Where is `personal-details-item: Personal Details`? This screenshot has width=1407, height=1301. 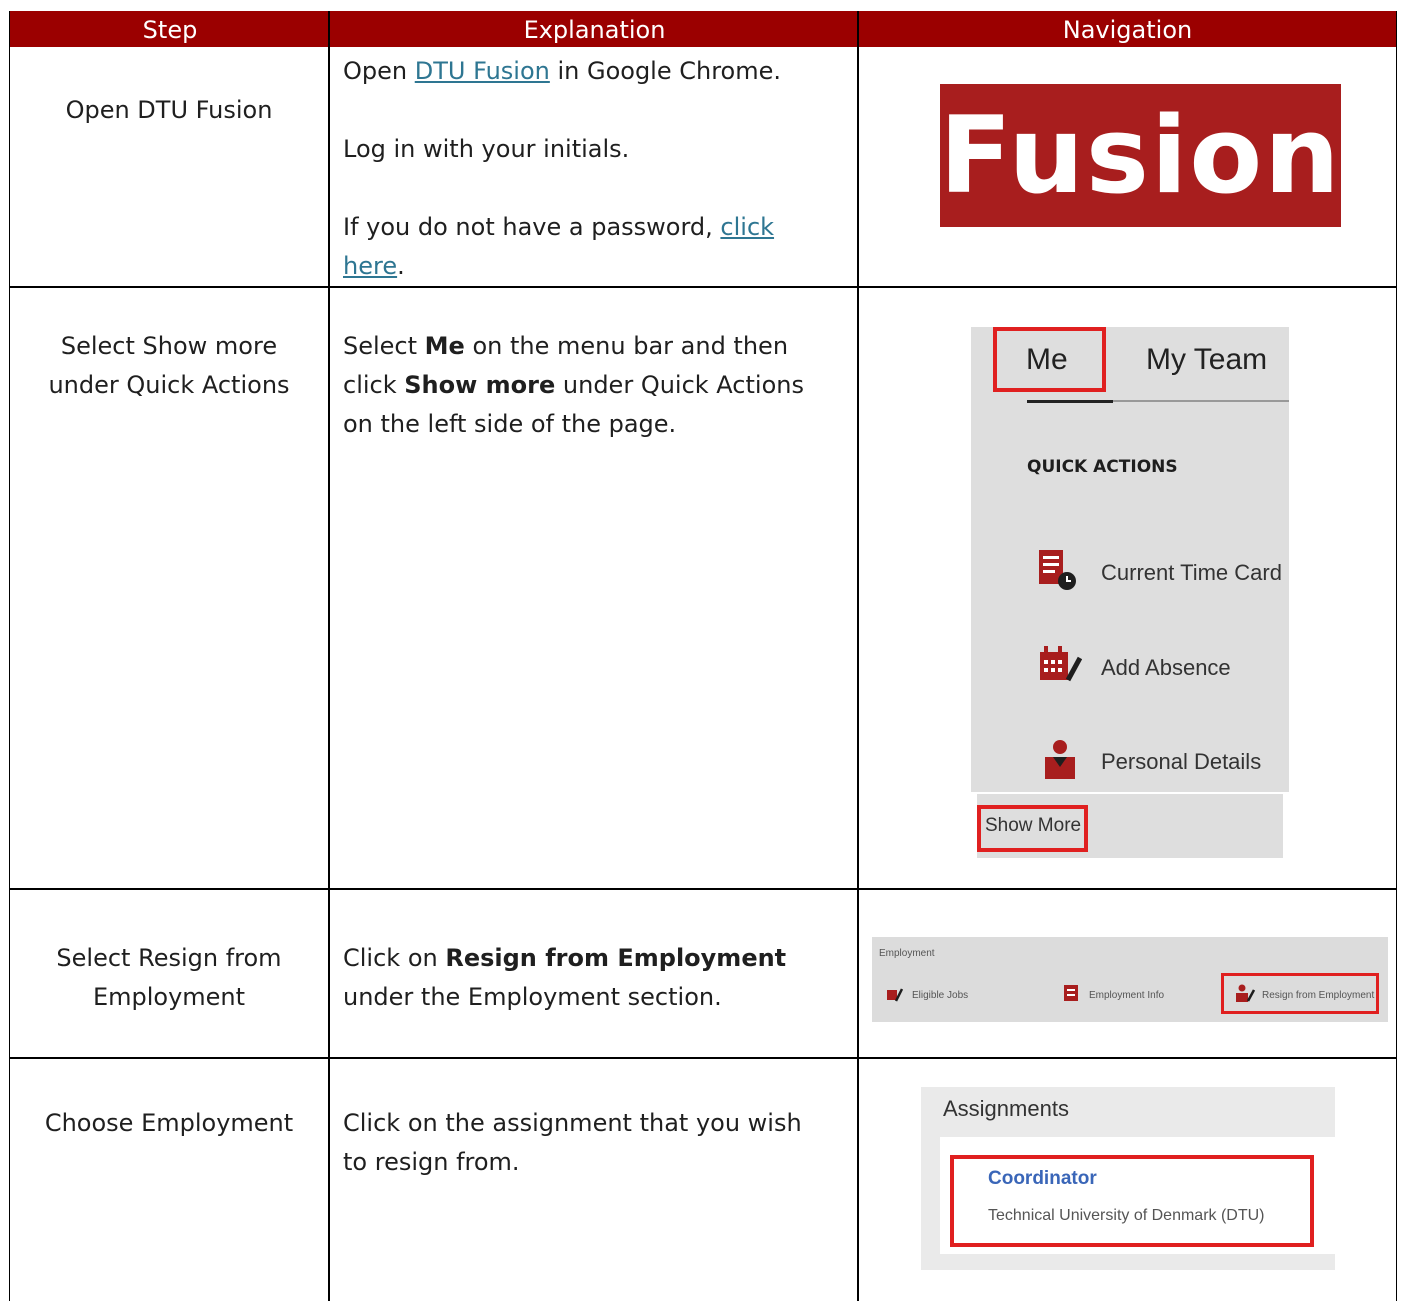 personal-details-item: Personal Details is located at coordinates (1181, 762).